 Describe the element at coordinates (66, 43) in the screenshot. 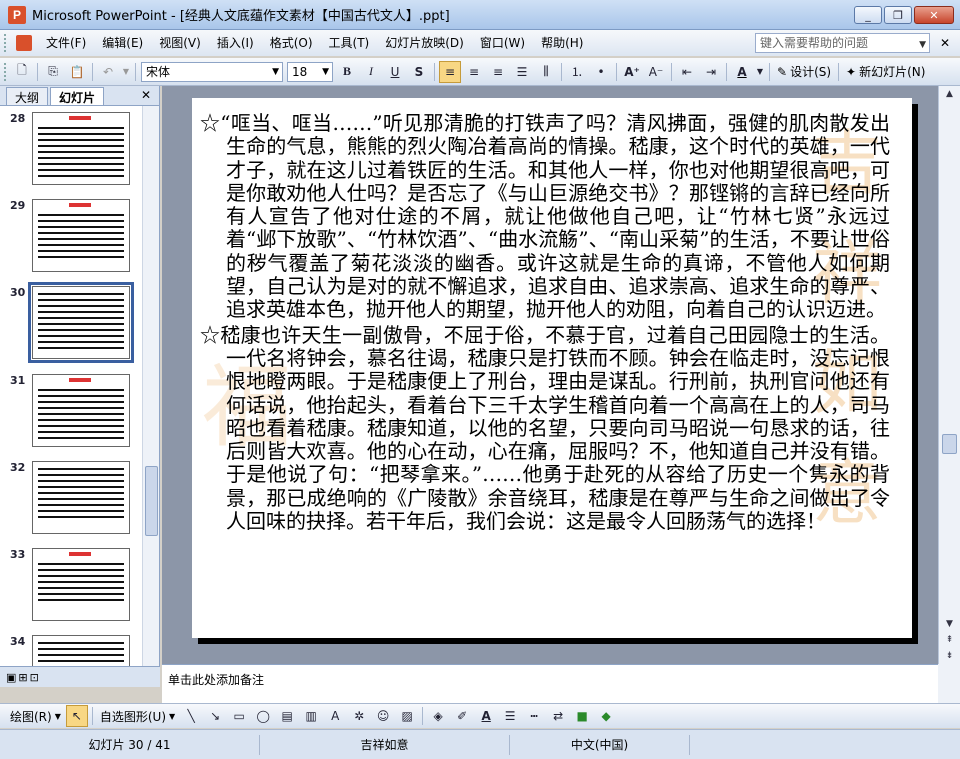

I see `menu-file: 文件(F)` at that location.